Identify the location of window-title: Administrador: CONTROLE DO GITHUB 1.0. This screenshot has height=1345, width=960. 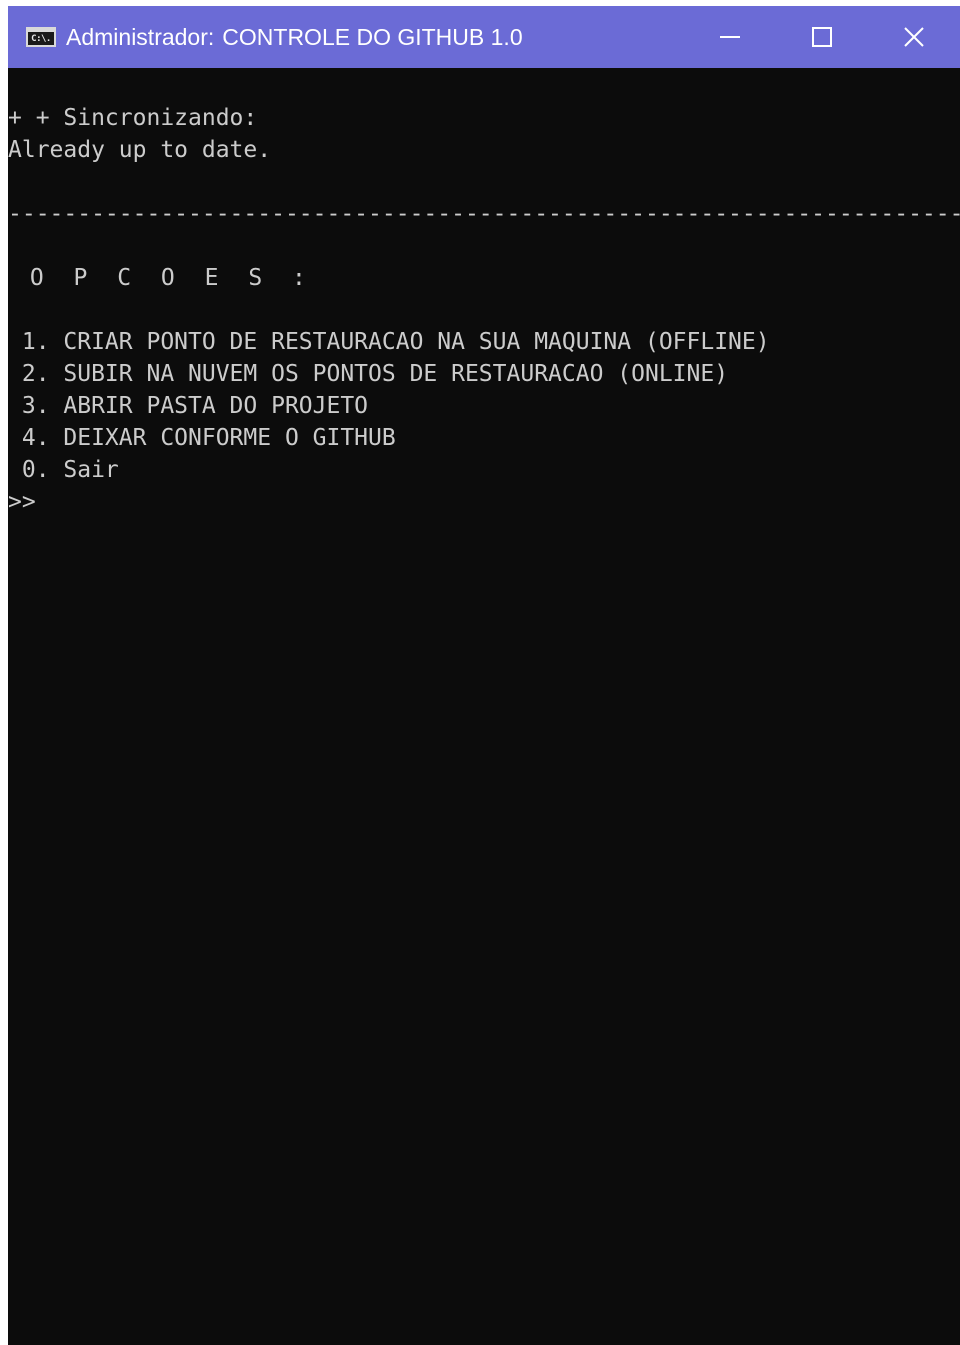
(375, 37).